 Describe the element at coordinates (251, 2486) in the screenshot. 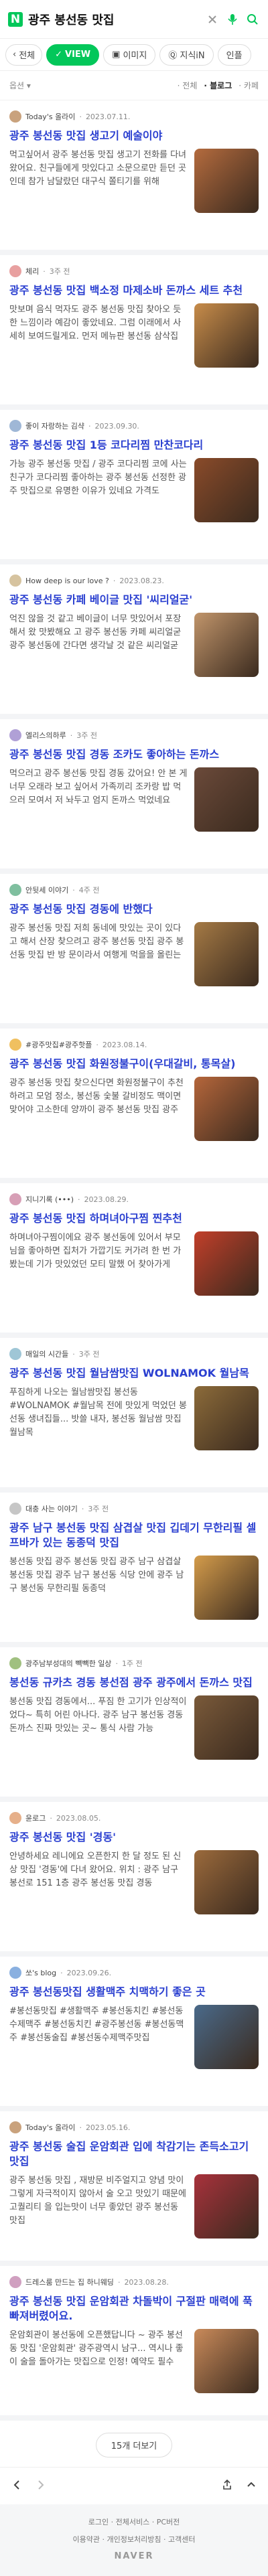

I see `scroll-top-icon` at that location.